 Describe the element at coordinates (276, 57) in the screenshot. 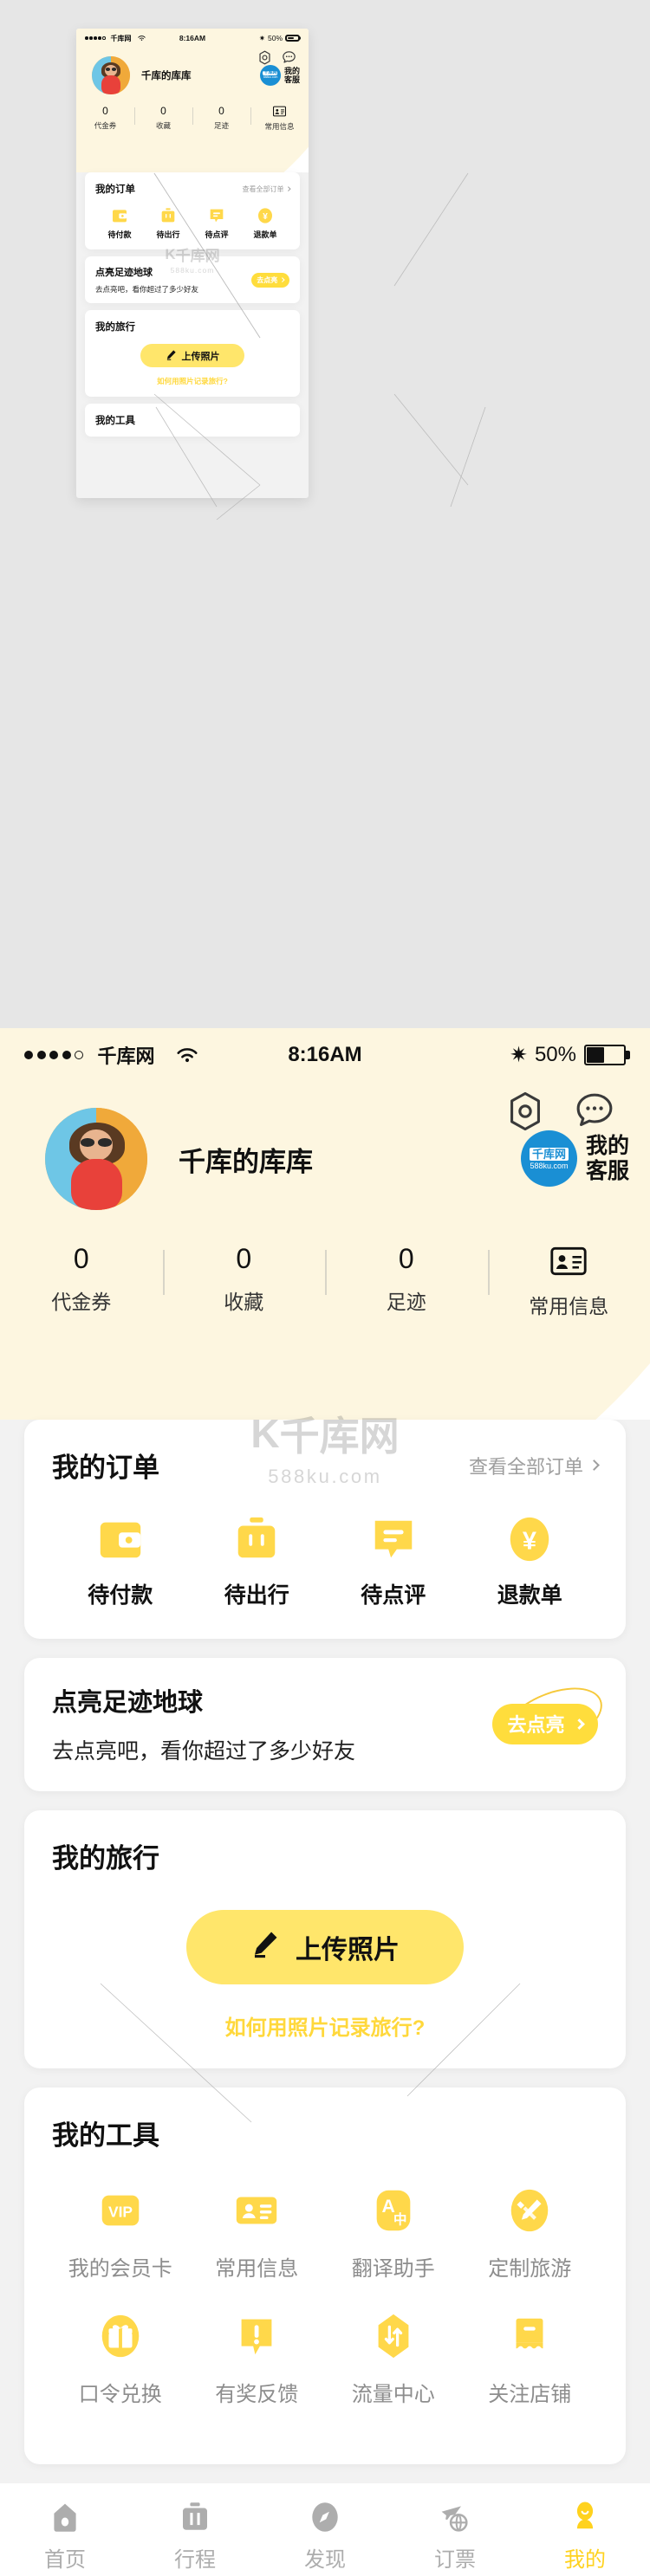

I see `header-action-icons` at that location.